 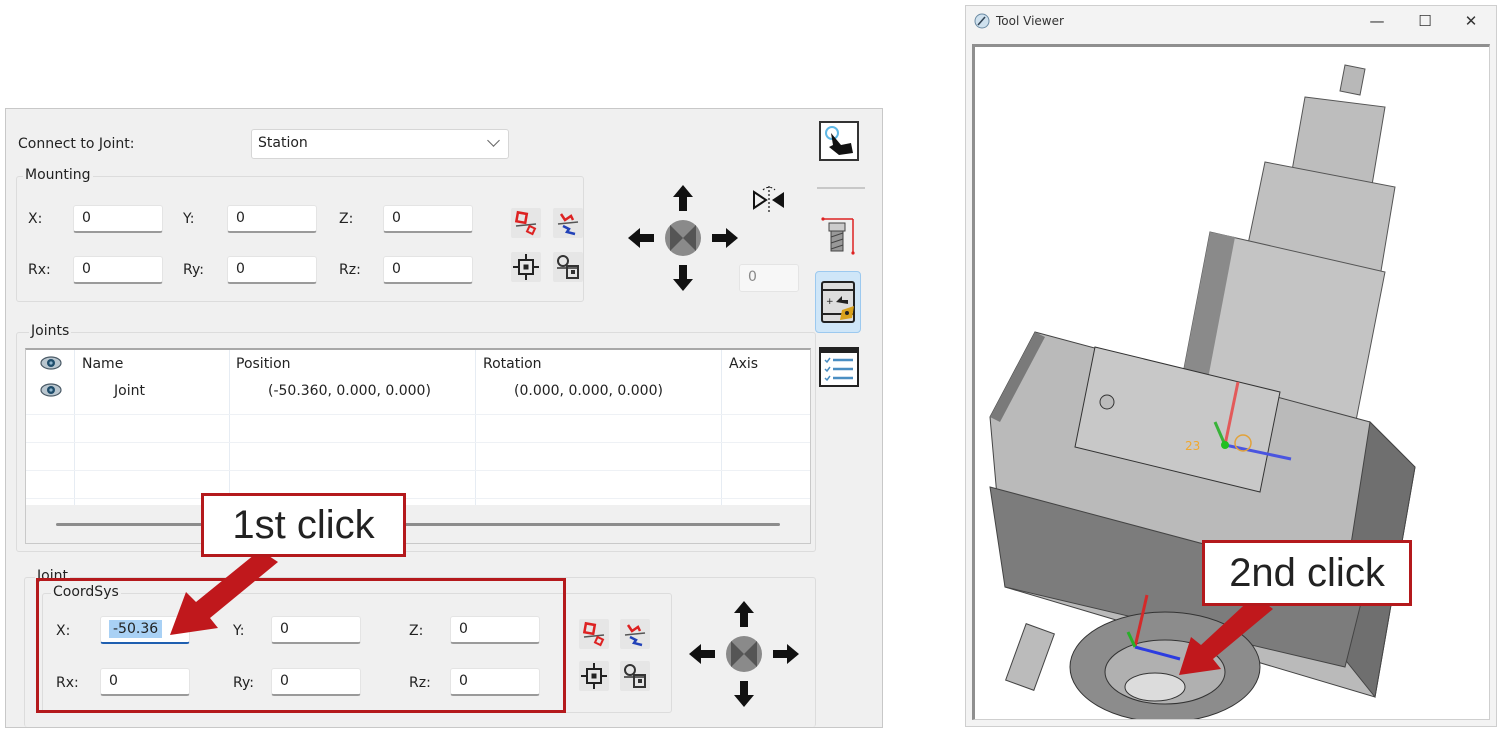 What do you see at coordinates (301, 645) in the screenshot?
I see `coordsys-highlight-box` at bounding box center [301, 645].